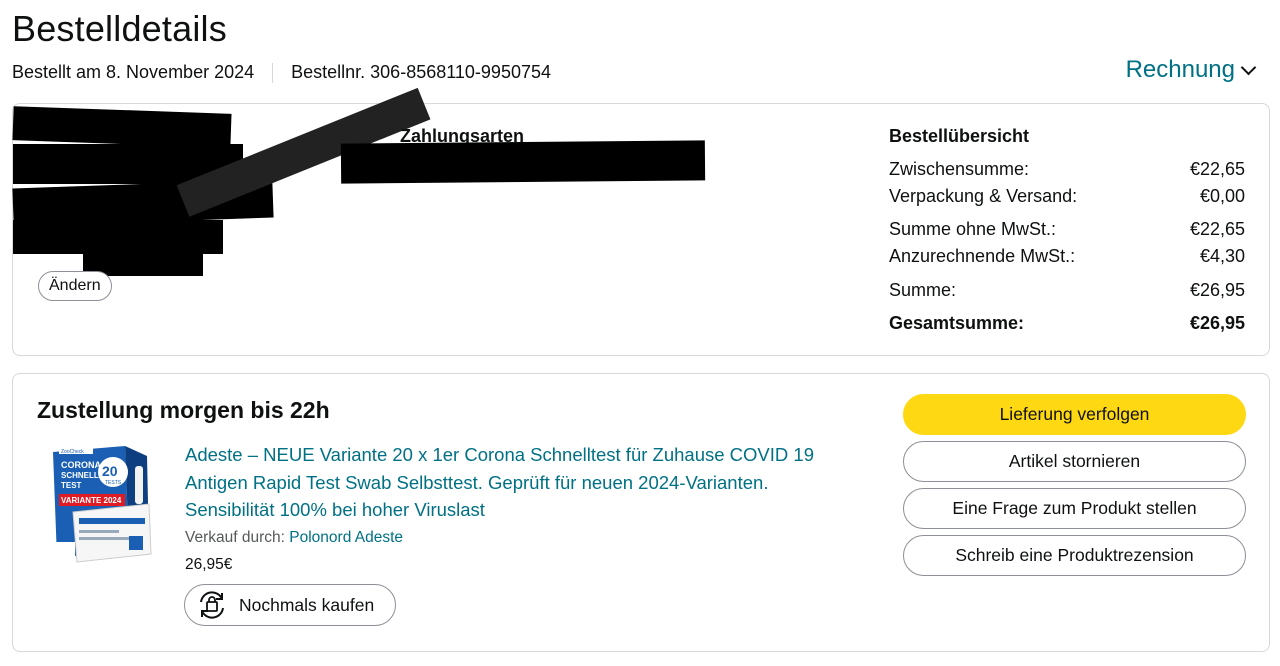 This screenshot has height=666, width=1280. I want to click on summary-label: Summe ohne MwSt.:, so click(973, 229).